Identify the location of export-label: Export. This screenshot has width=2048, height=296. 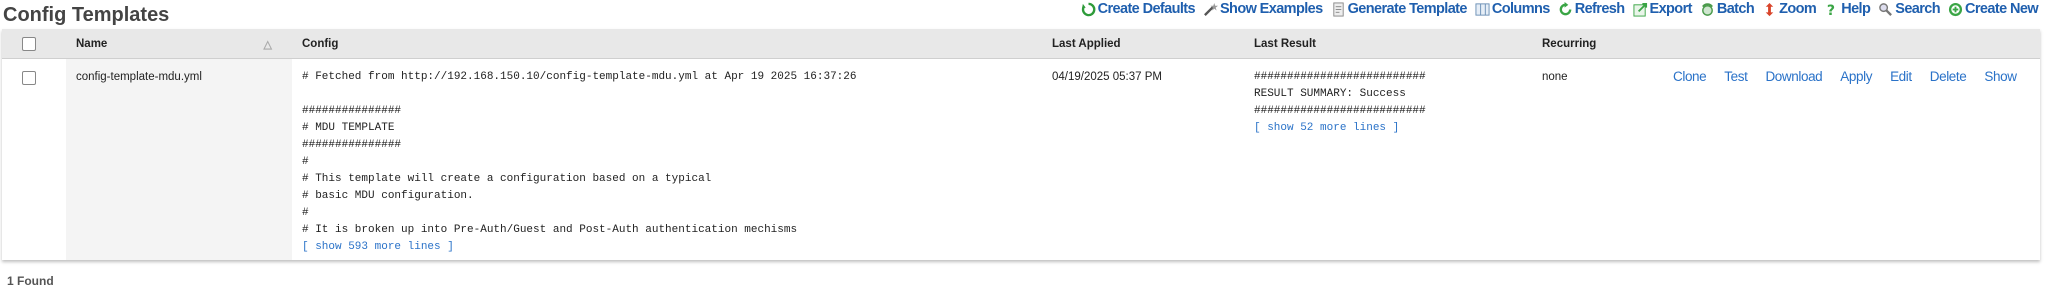
(1671, 9).